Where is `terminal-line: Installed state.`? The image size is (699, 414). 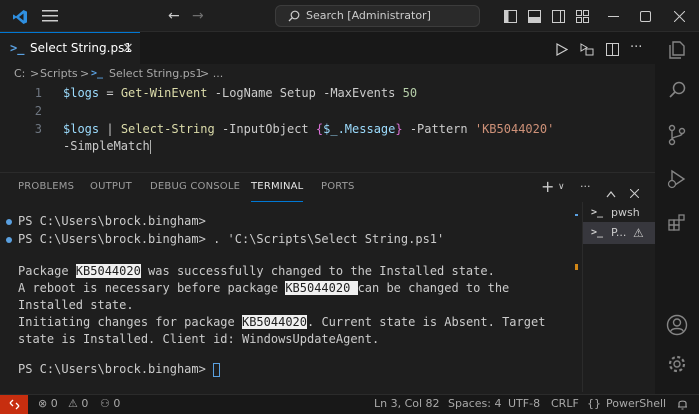
terminal-line: Installed state. is located at coordinates (76, 305).